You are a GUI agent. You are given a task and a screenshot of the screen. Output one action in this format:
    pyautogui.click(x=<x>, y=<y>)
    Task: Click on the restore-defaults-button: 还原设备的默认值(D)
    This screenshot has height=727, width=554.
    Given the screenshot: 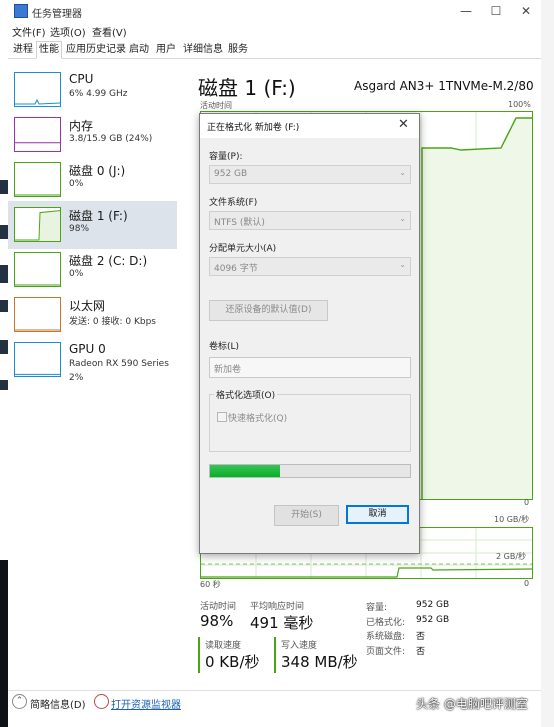 What is the action you would take?
    pyautogui.click(x=268, y=310)
    